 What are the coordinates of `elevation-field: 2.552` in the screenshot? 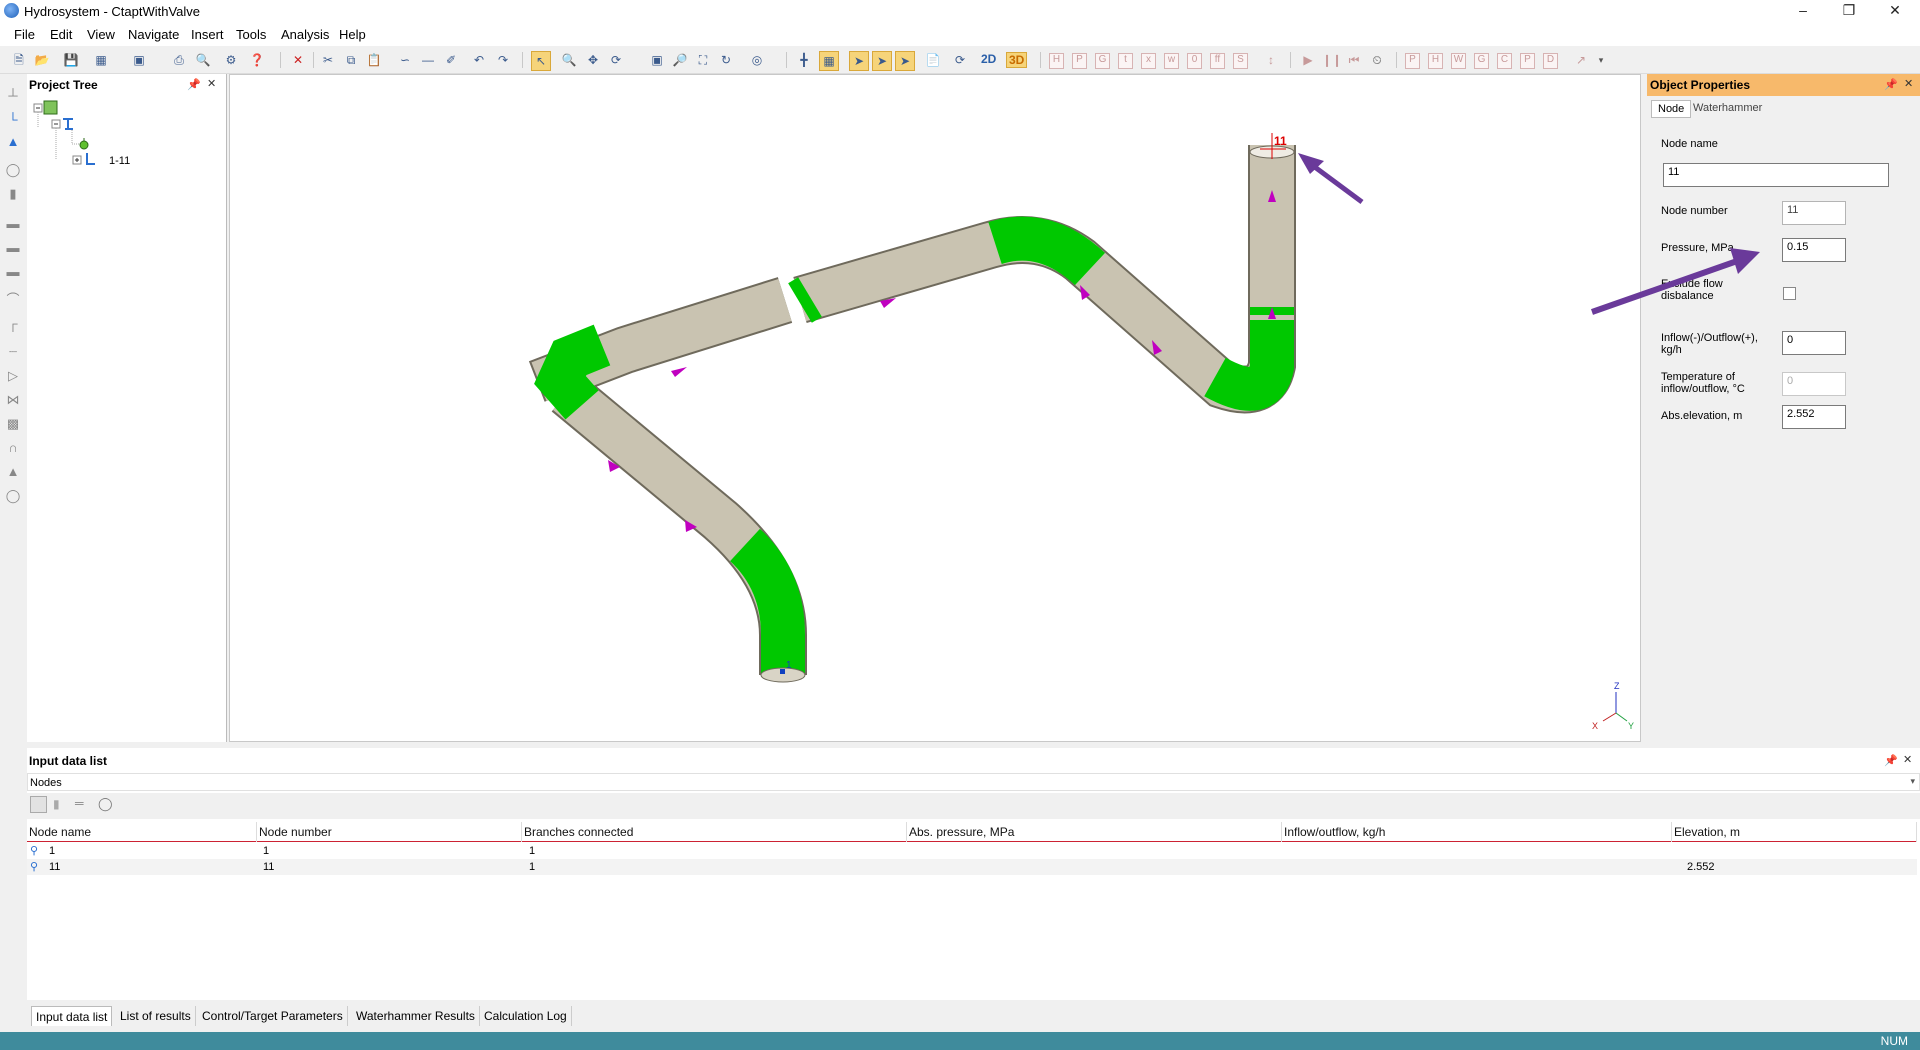 It's located at (1814, 417).